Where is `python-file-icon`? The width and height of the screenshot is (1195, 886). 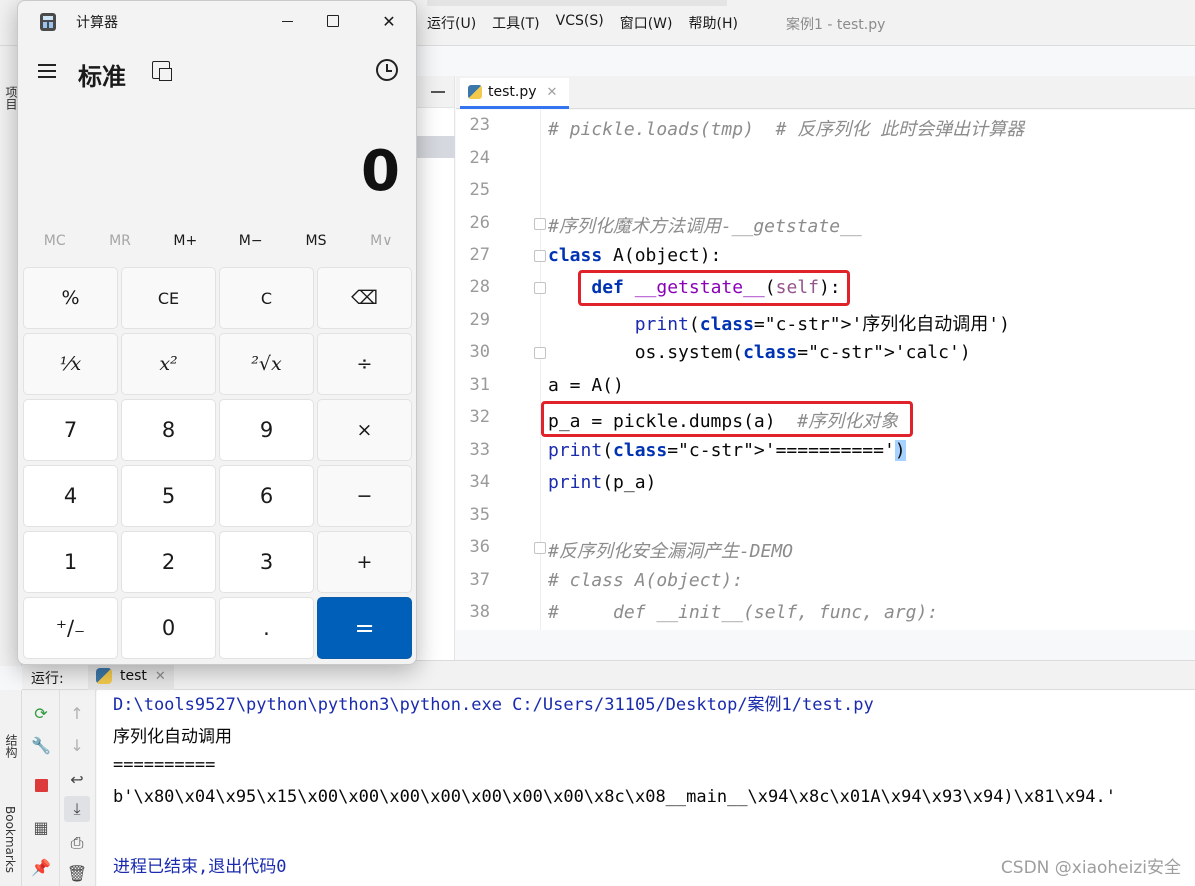
python-file-icon is located at coordinates (475, 92).